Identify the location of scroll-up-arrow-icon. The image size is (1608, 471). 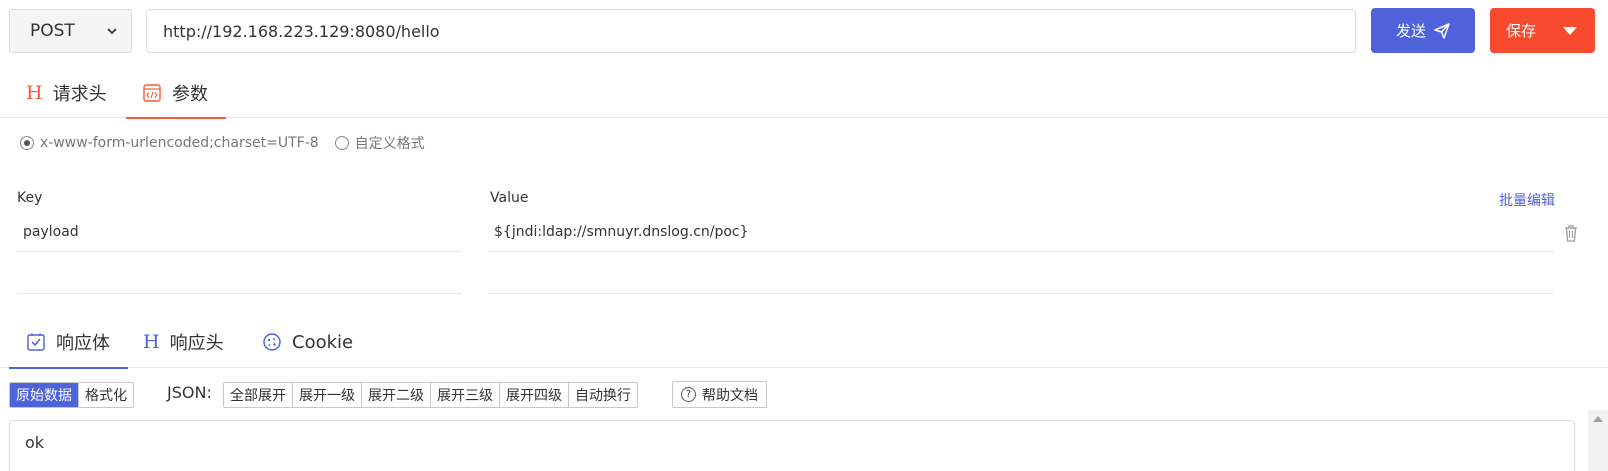
(1598, 419).